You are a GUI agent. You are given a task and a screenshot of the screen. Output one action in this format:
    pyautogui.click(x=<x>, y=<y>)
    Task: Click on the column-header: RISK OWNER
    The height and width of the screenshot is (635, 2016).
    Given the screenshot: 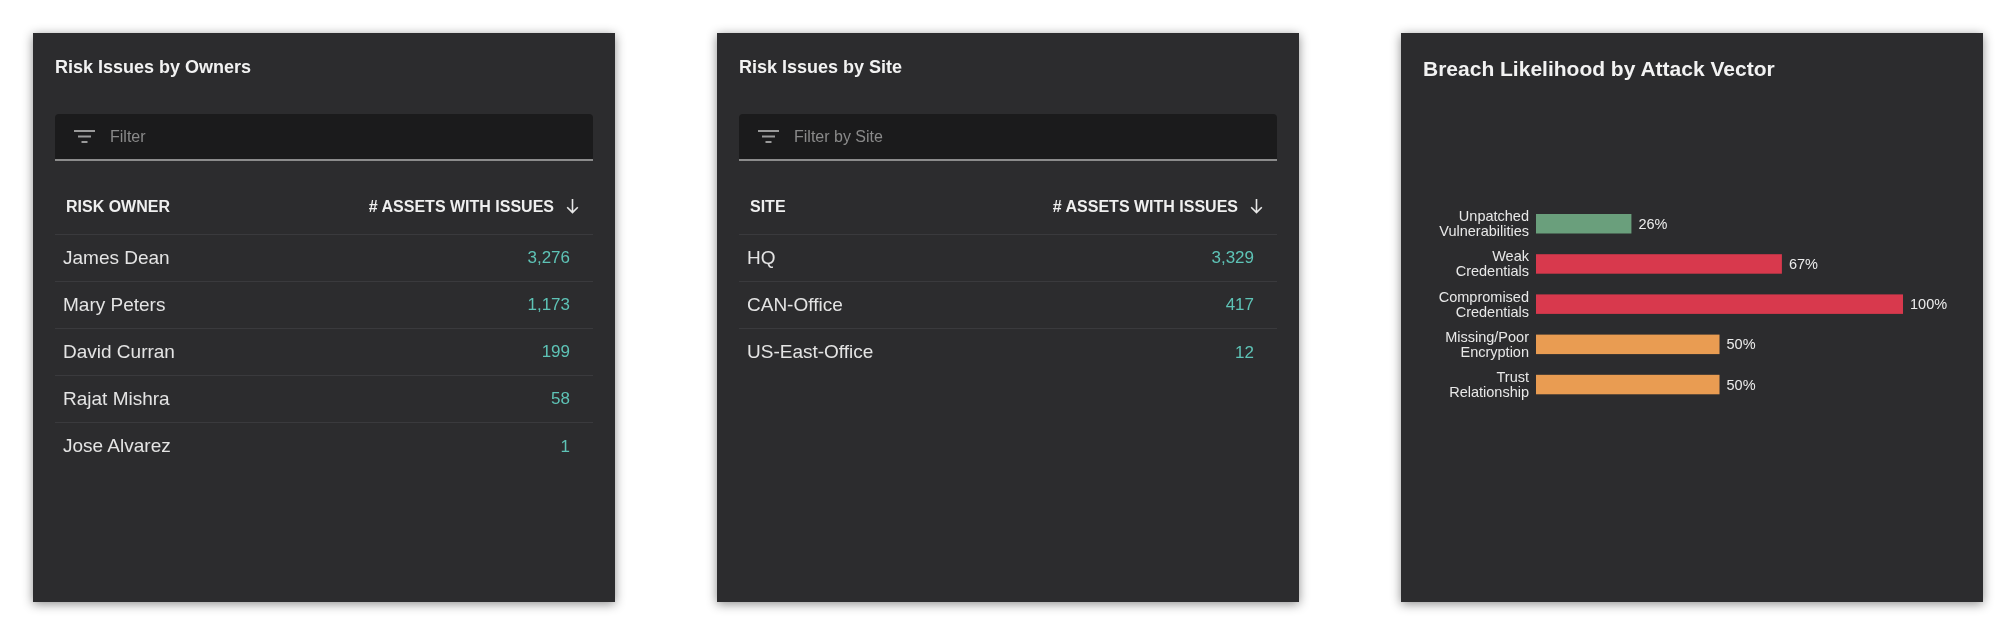 What is the action you would take?
    pyautogui.click(x=118, y=206)
    